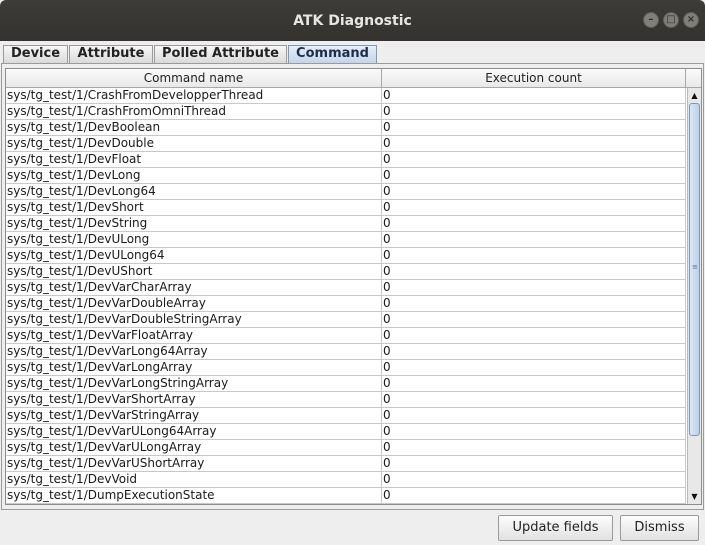  I want to click on scroll-up-arrow-icon: ▲, so click(694, 95).